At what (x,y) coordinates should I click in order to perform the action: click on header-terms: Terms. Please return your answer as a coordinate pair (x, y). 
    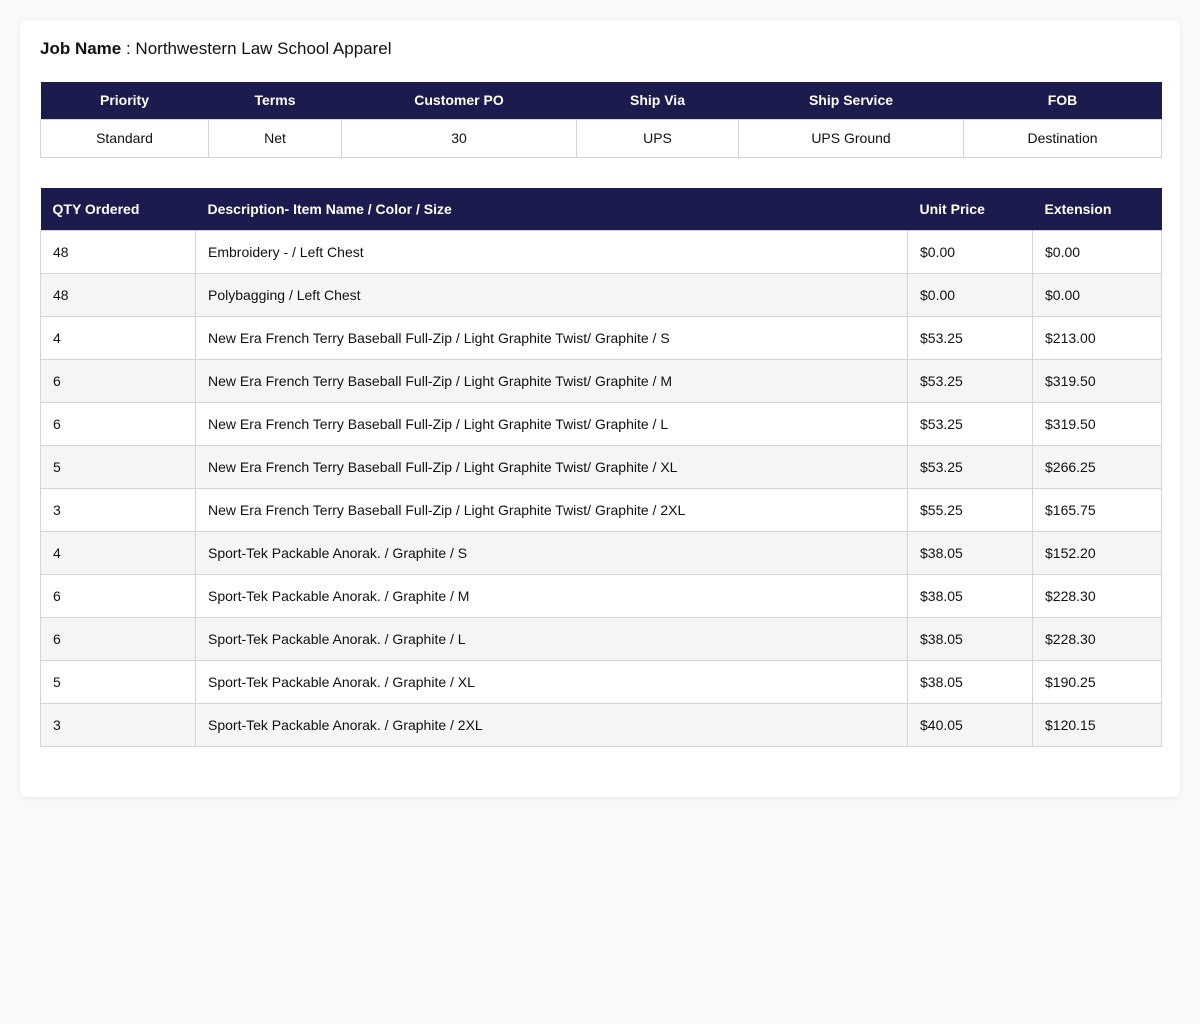
    Looking at the image, I should click on (275, 100).